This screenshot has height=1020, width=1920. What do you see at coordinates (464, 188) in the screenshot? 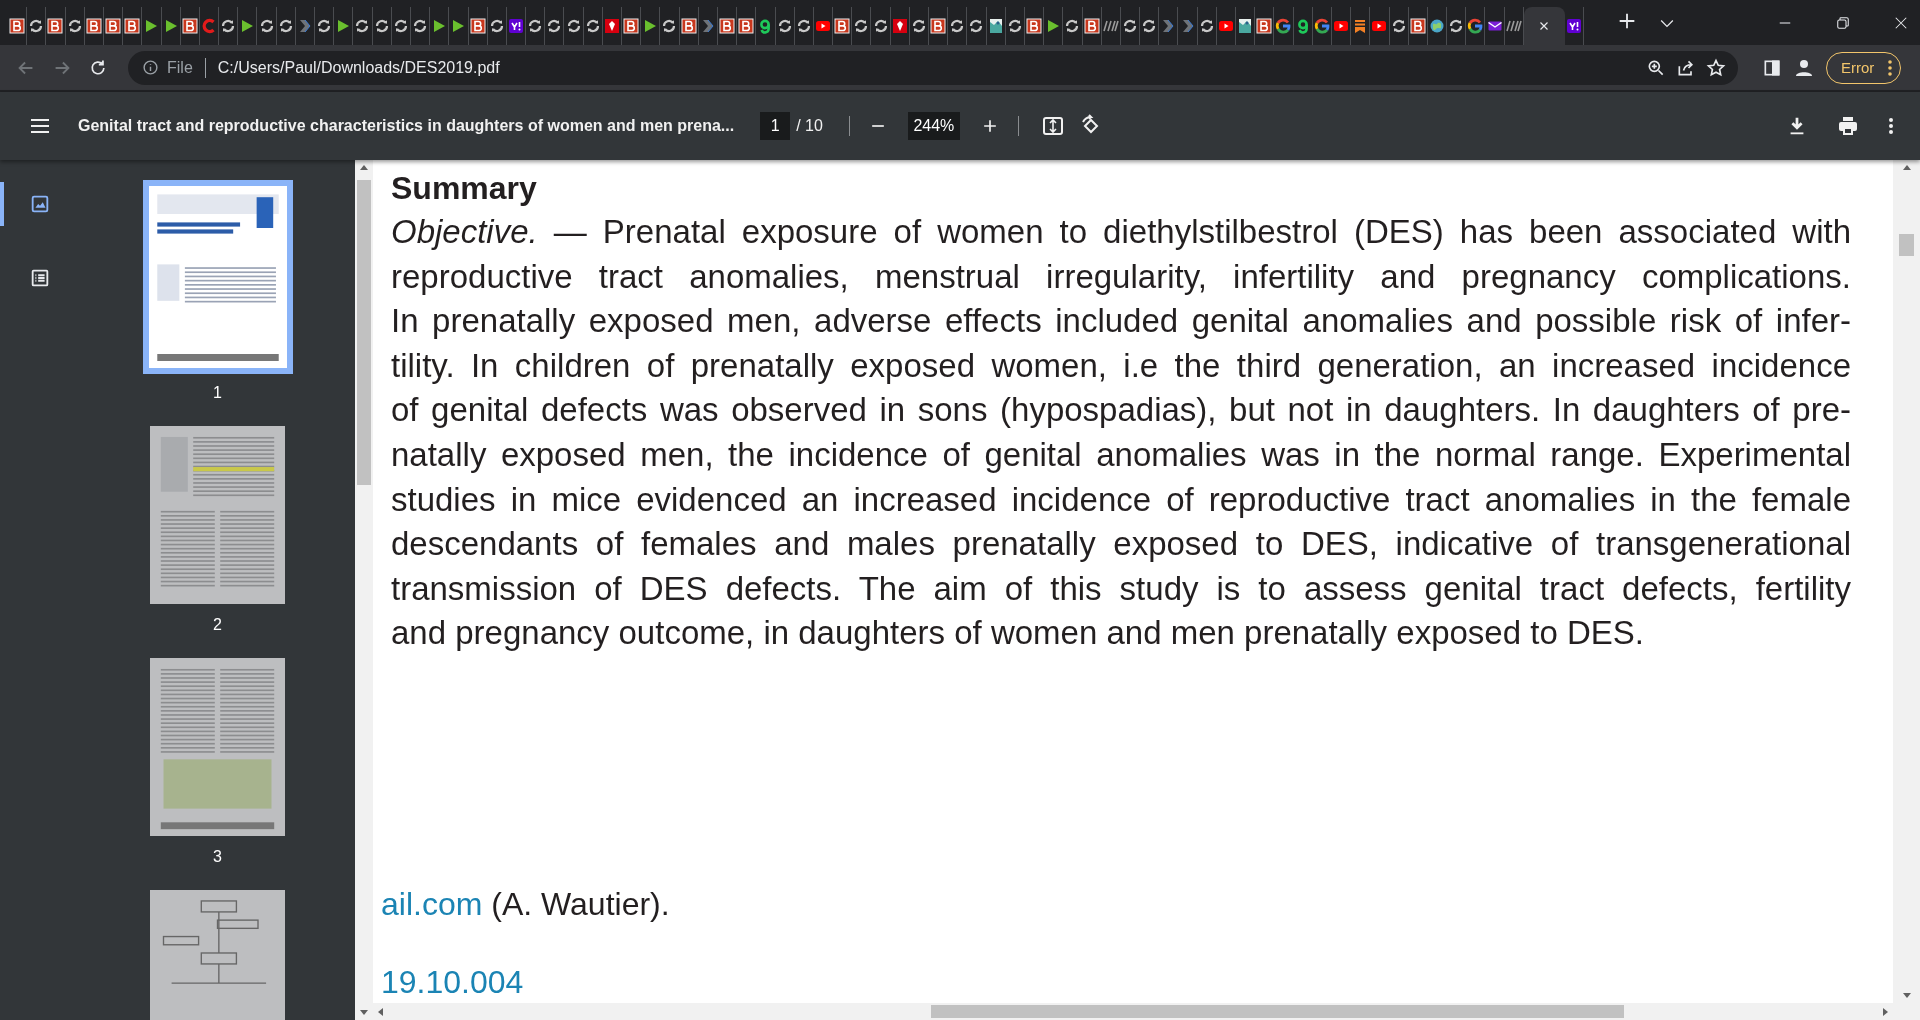
I see `section-heading: Summary` at bounding box center [464, 188].